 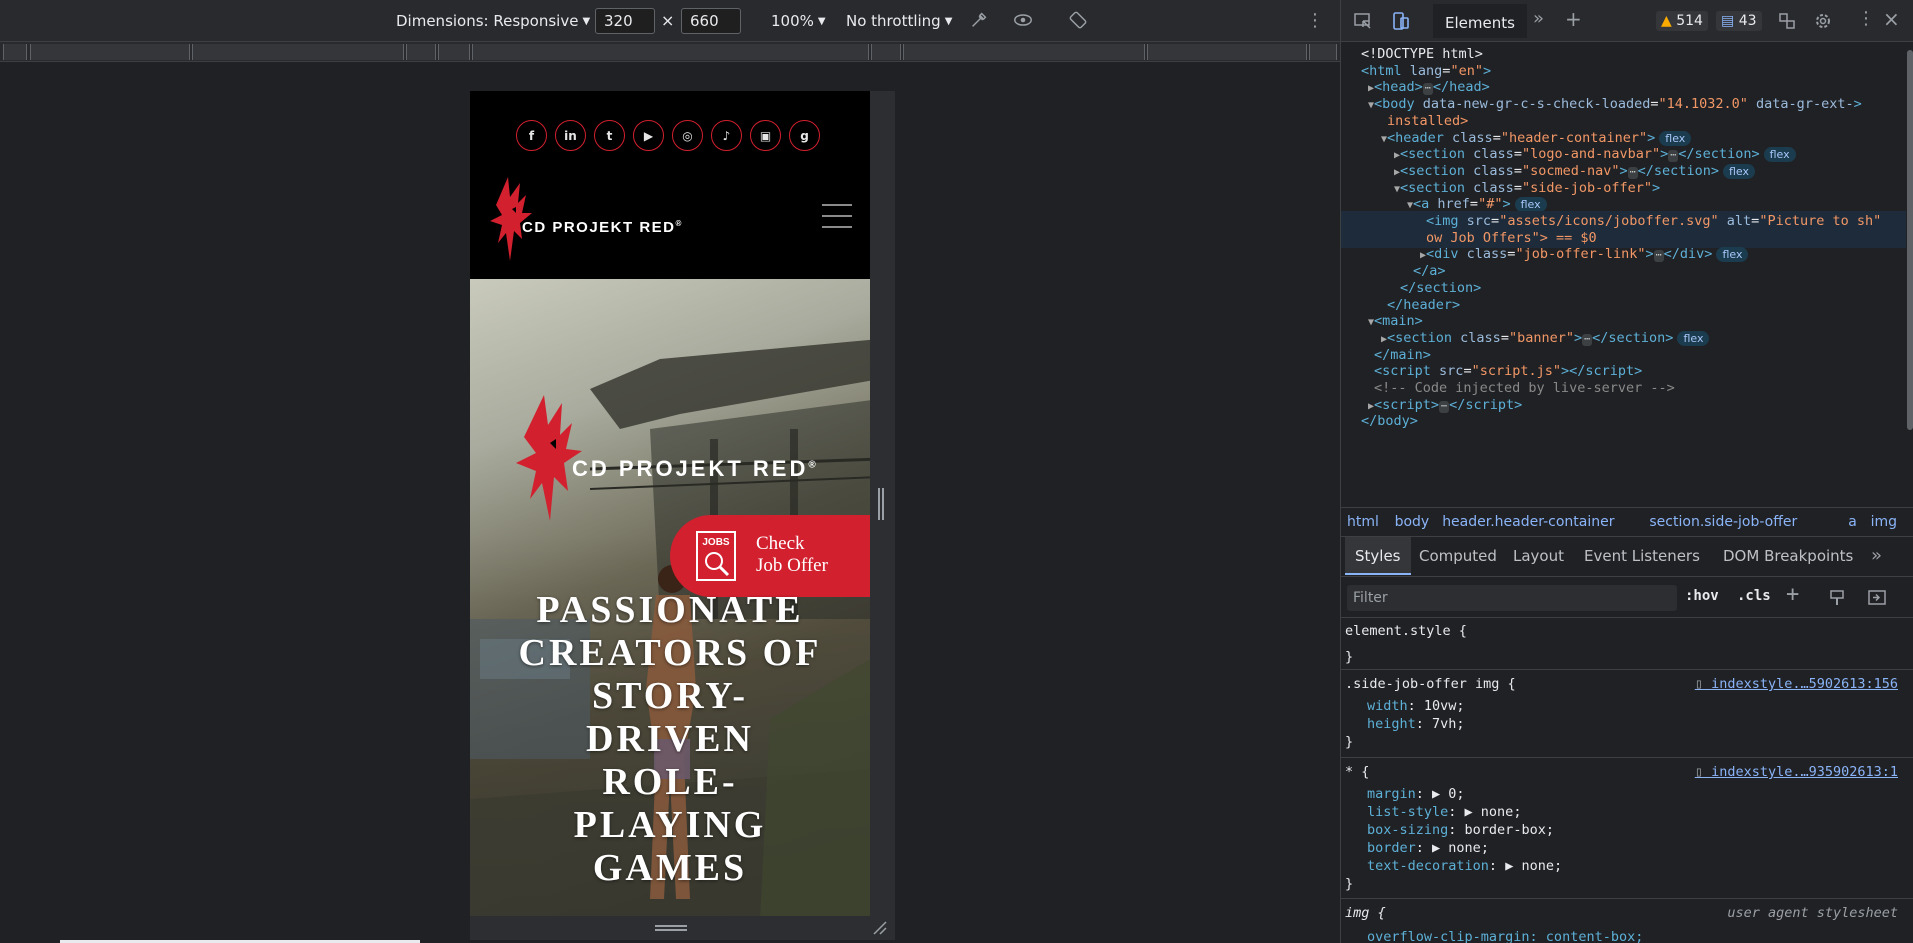 I want to click on inspect-element-icon, so click(x=1363, y=21).